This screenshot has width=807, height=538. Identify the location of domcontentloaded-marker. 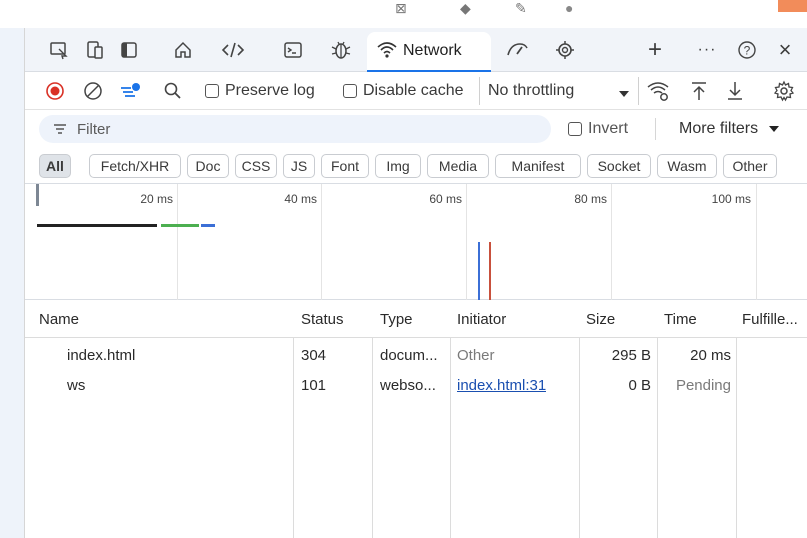
(479, 271).